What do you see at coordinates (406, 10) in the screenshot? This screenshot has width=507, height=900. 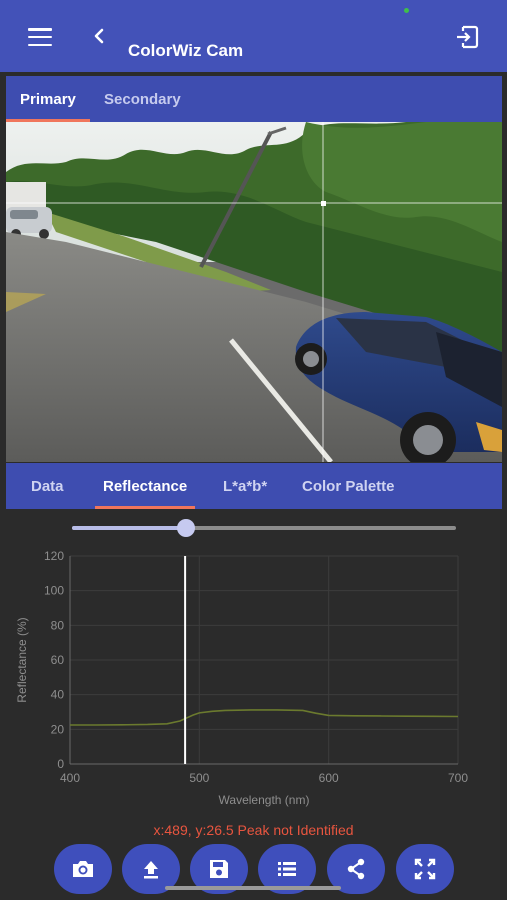 I see `status-indicator` at bounding box center [406, 10].